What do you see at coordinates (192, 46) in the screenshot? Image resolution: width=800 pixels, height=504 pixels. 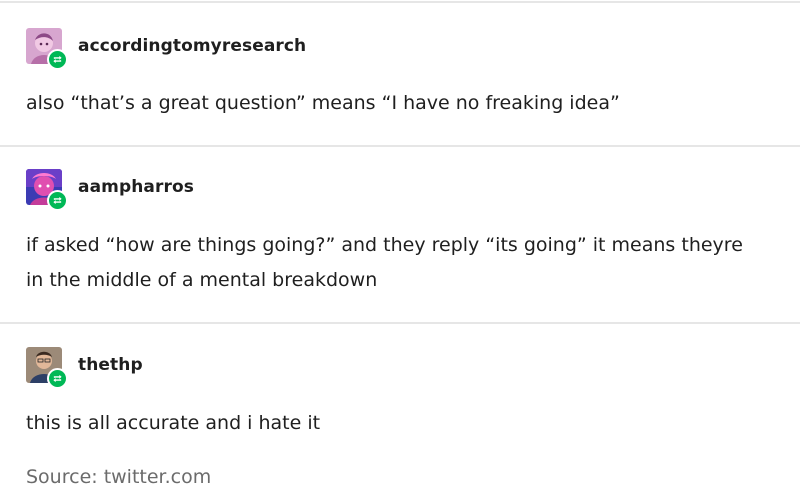 I see `username: accordingtomyresearch` at bounding box center [192, 46].